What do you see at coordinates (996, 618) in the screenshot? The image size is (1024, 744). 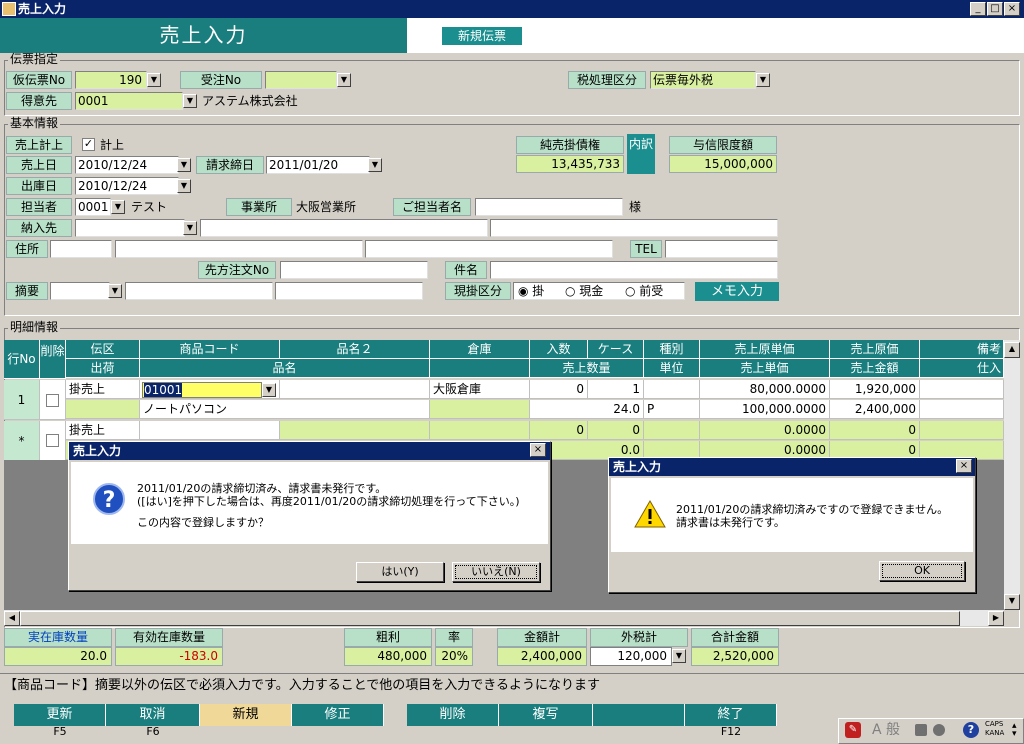 I see `scroll-right-icon: ▶` at bounding box center [996, 618].